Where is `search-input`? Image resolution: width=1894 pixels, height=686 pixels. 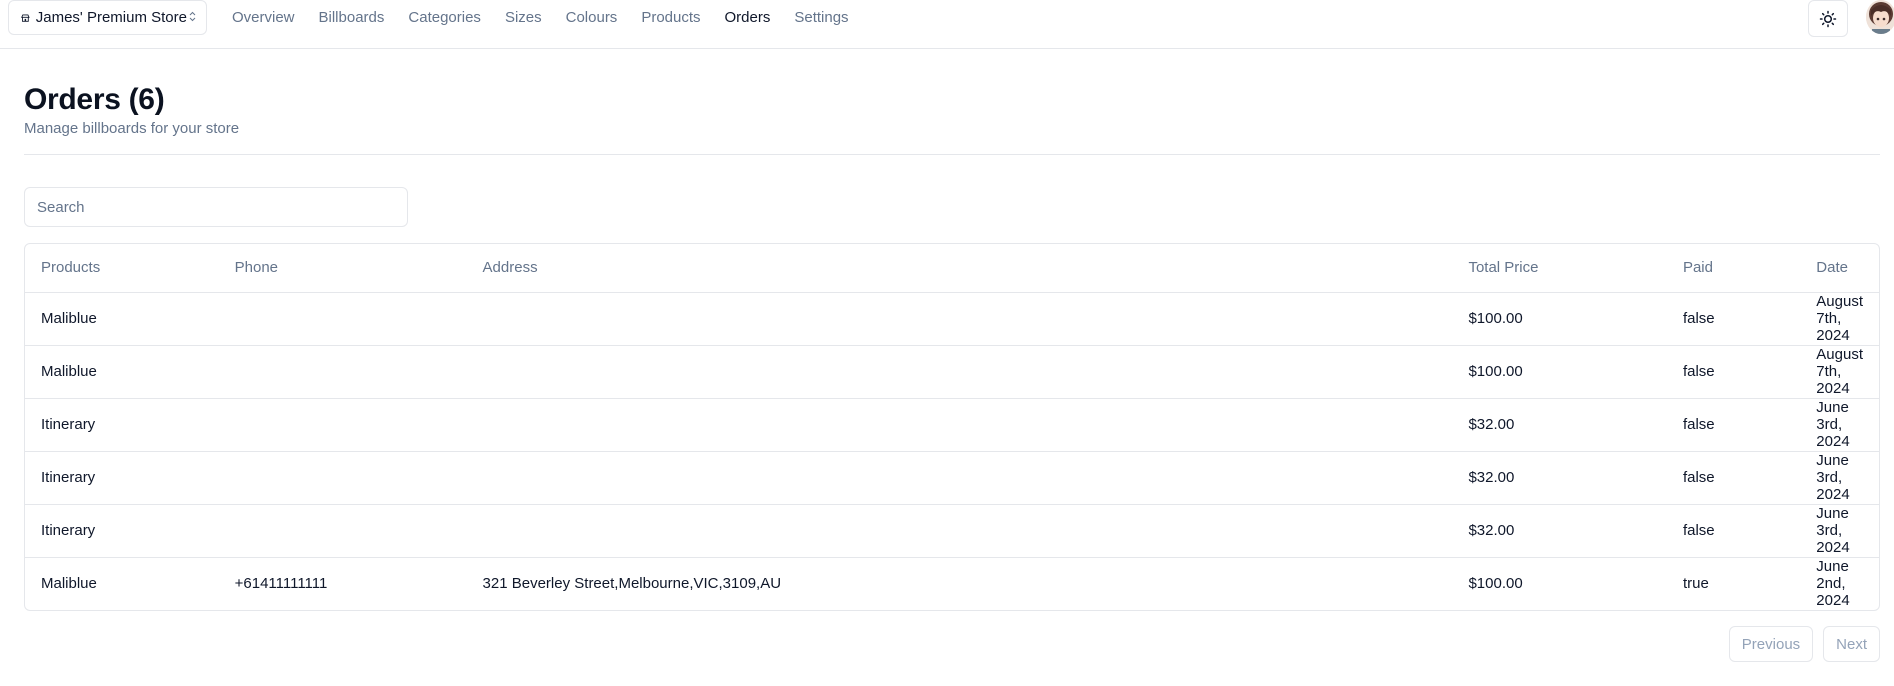
search-input is located at coordinates (216, 207).